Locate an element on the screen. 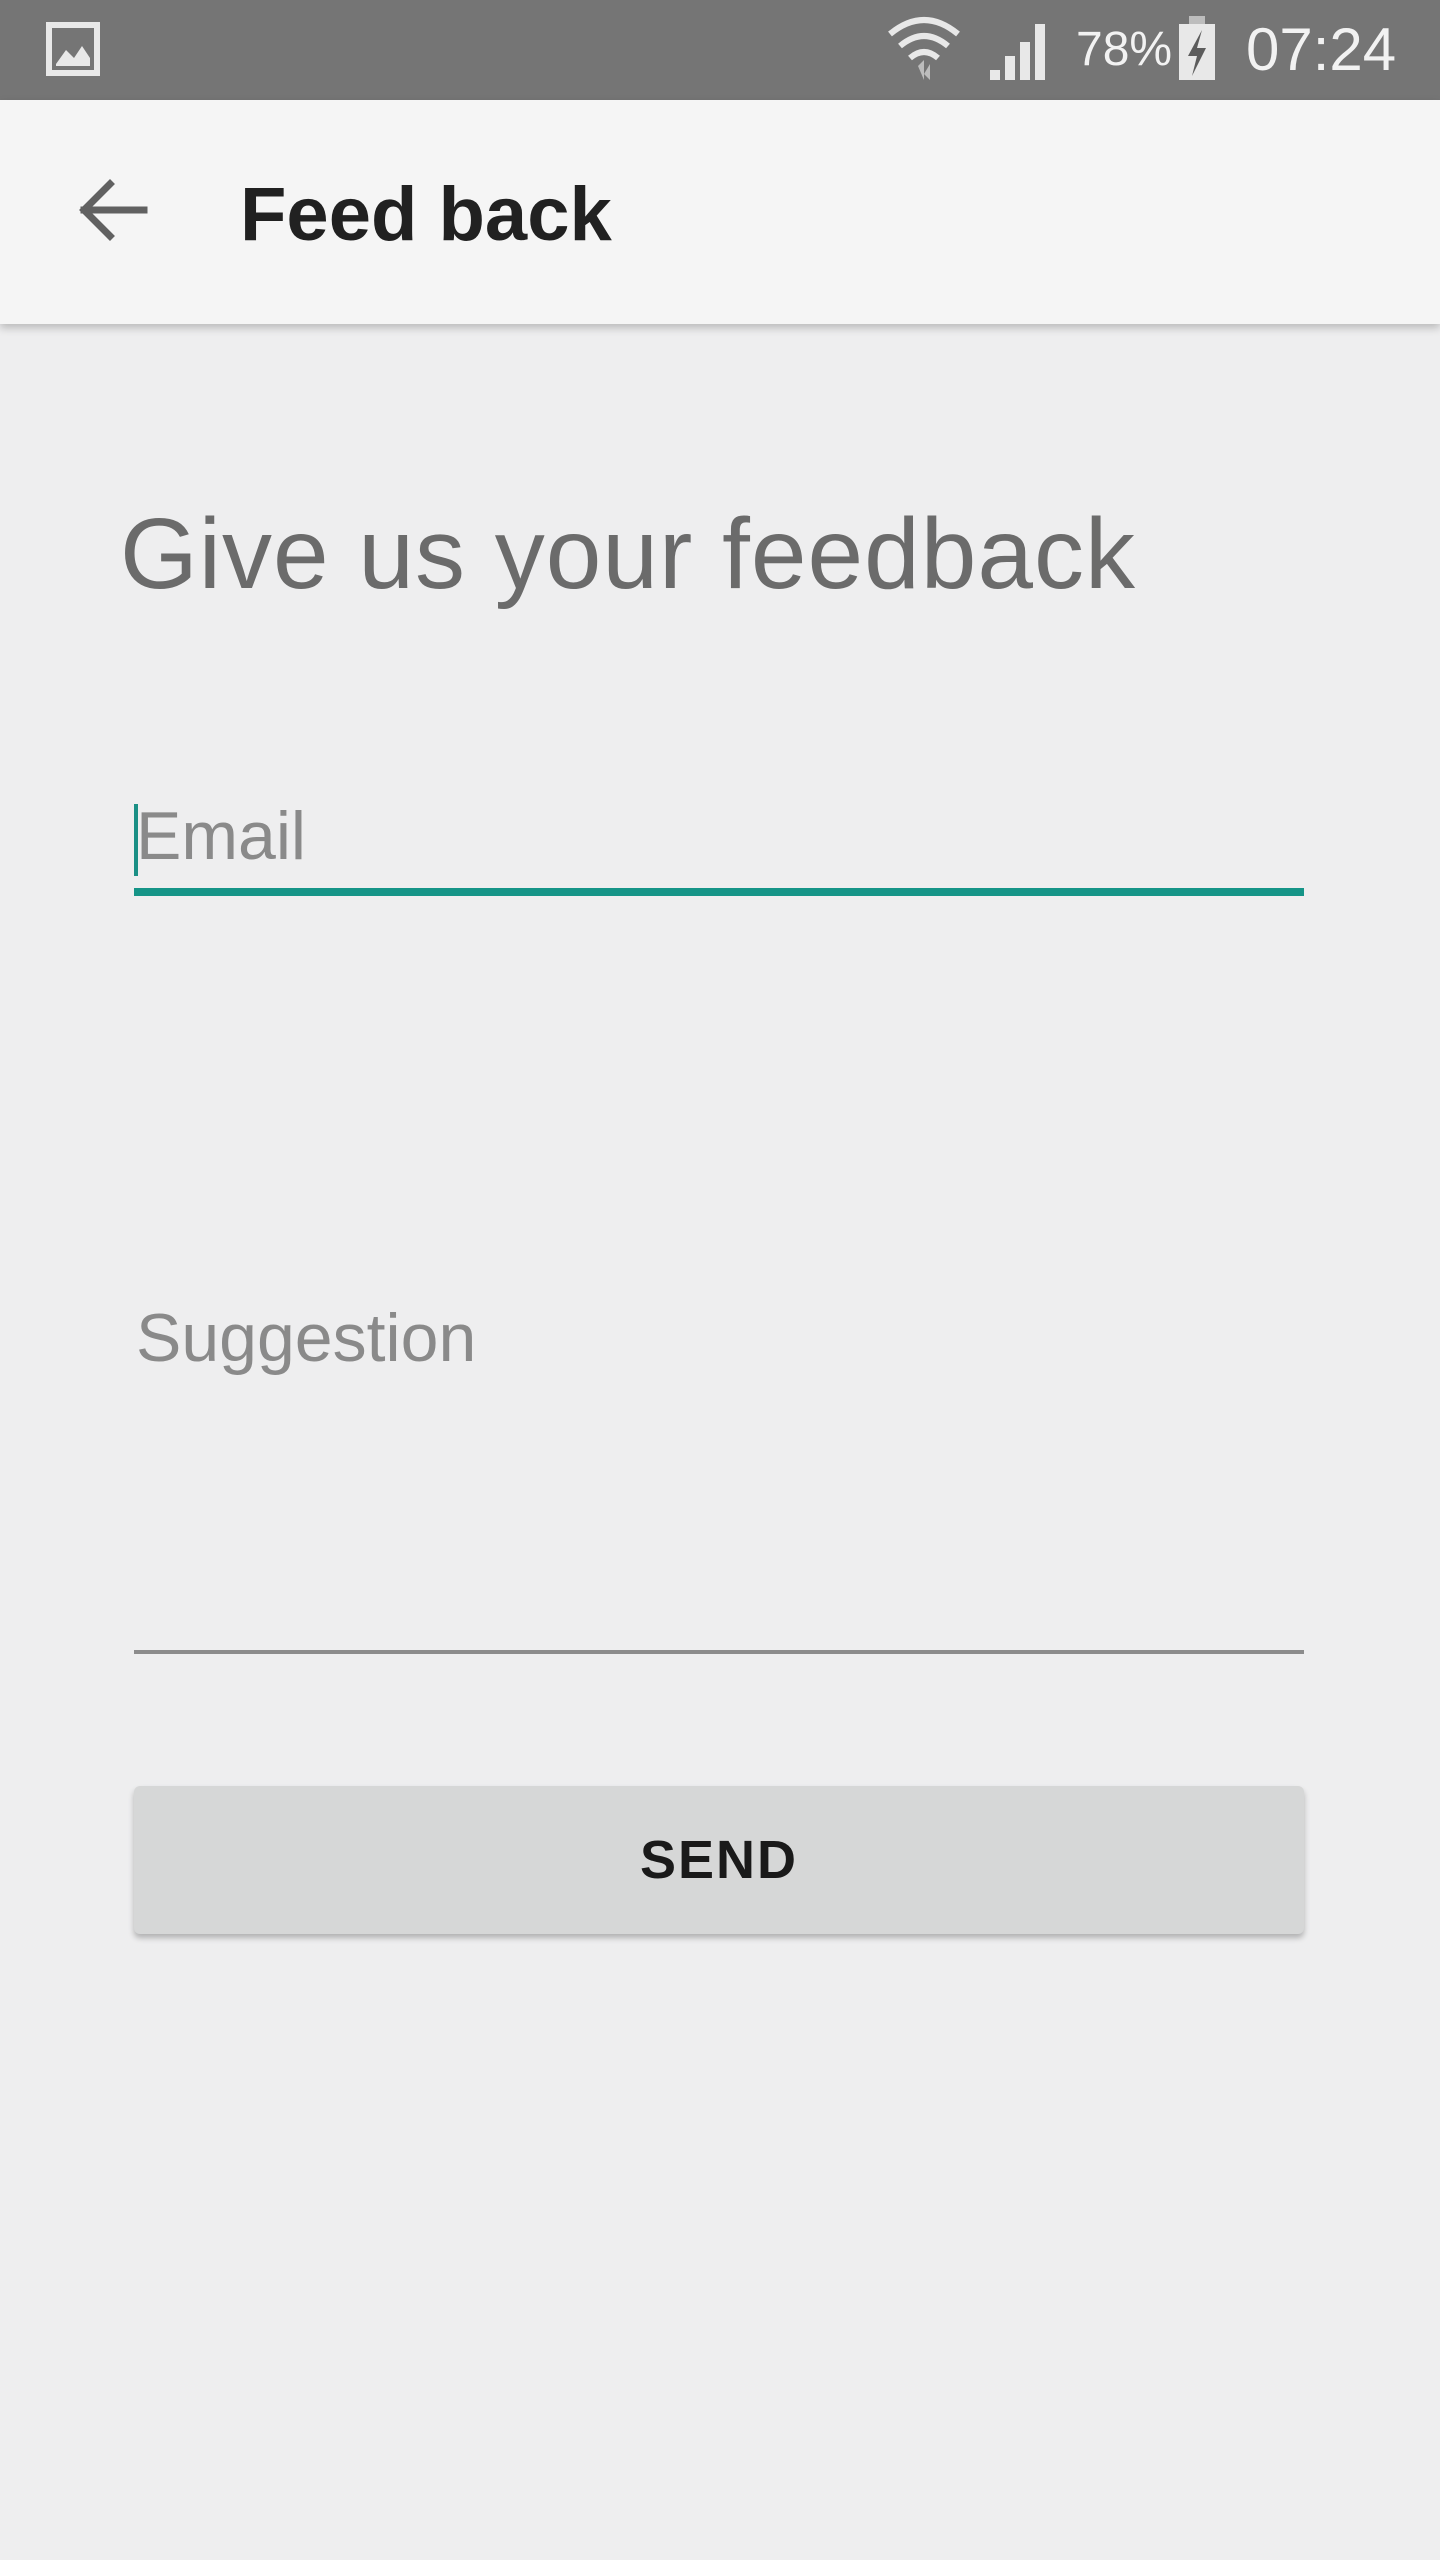  suggestion-field-container is located at coordinates (719, 1459).